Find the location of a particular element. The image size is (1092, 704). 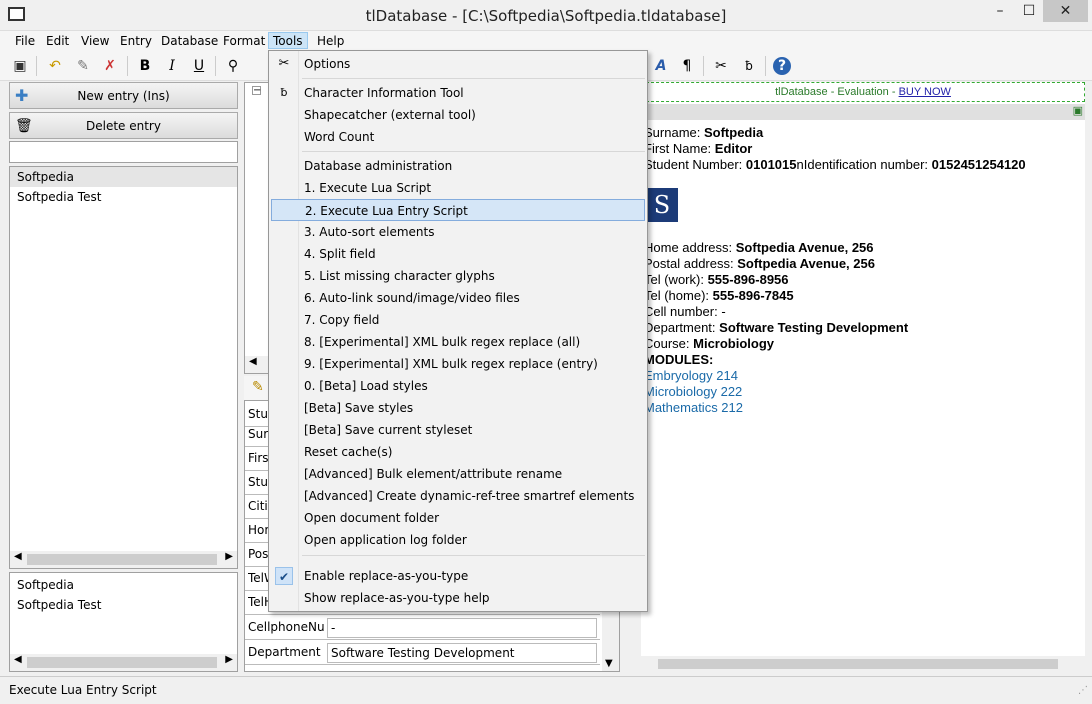

resize-grip-icon: ⋰ is located at coordinates (1083, 690).